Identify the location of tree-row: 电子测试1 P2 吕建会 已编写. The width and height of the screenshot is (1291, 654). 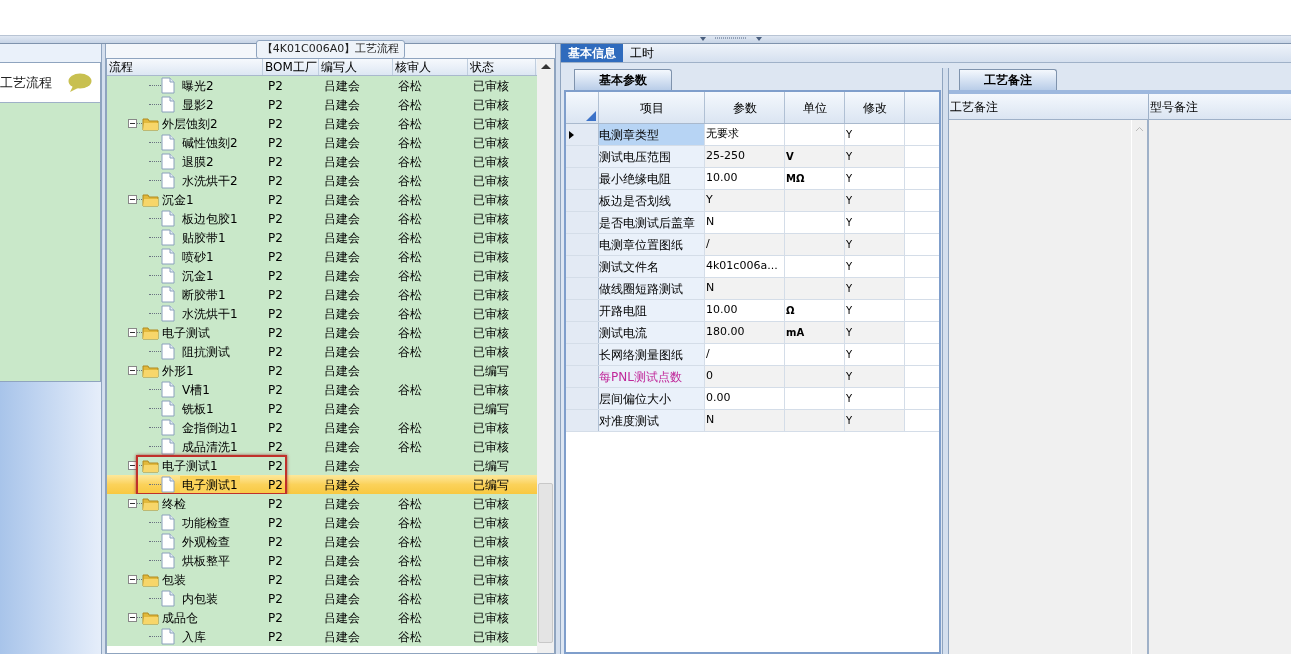
(322, 465).